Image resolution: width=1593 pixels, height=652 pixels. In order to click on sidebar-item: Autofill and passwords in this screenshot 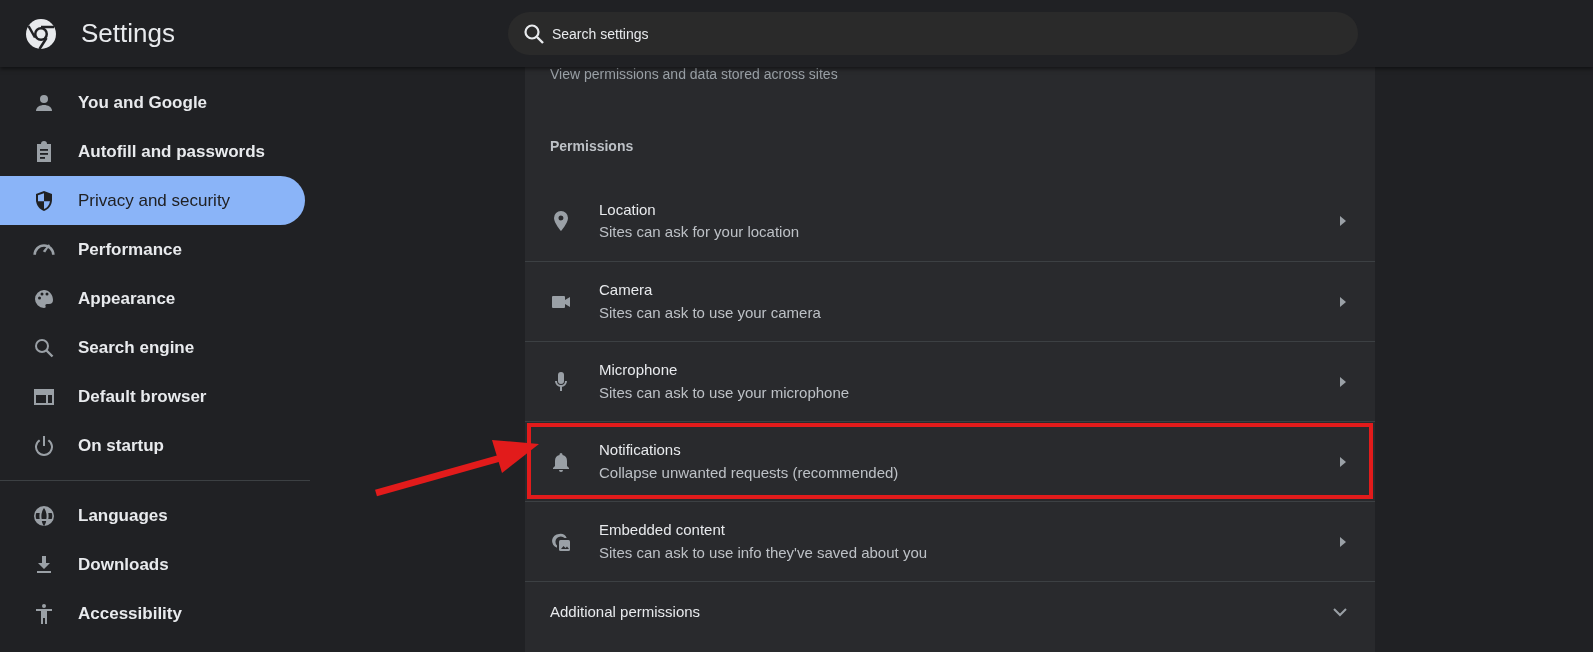, I will do `click(152, 151)`.